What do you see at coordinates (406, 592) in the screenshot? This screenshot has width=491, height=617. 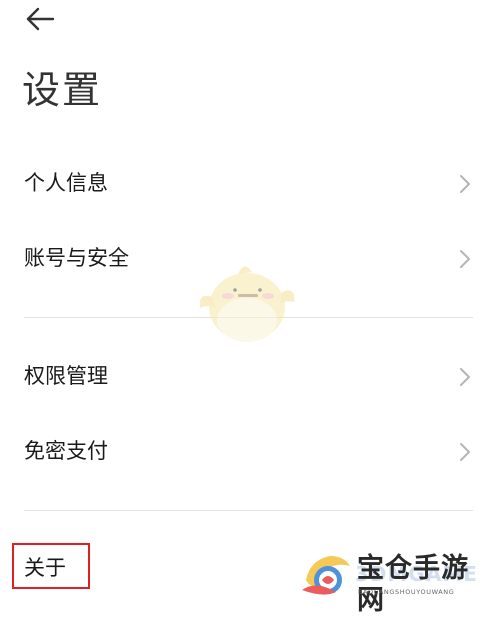 I see `watermark-subtitle: BAOCANGSHOUYOUWANG` at bounding box center [406, 592].